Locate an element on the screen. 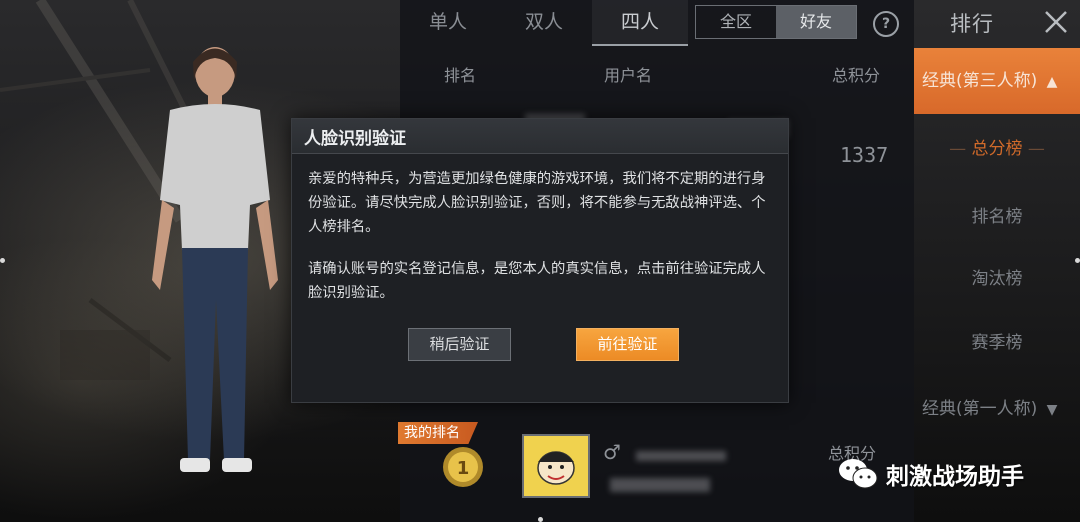 This screenshot has width=1080, height=522. close-icon is located at coordinates (1056, 22).